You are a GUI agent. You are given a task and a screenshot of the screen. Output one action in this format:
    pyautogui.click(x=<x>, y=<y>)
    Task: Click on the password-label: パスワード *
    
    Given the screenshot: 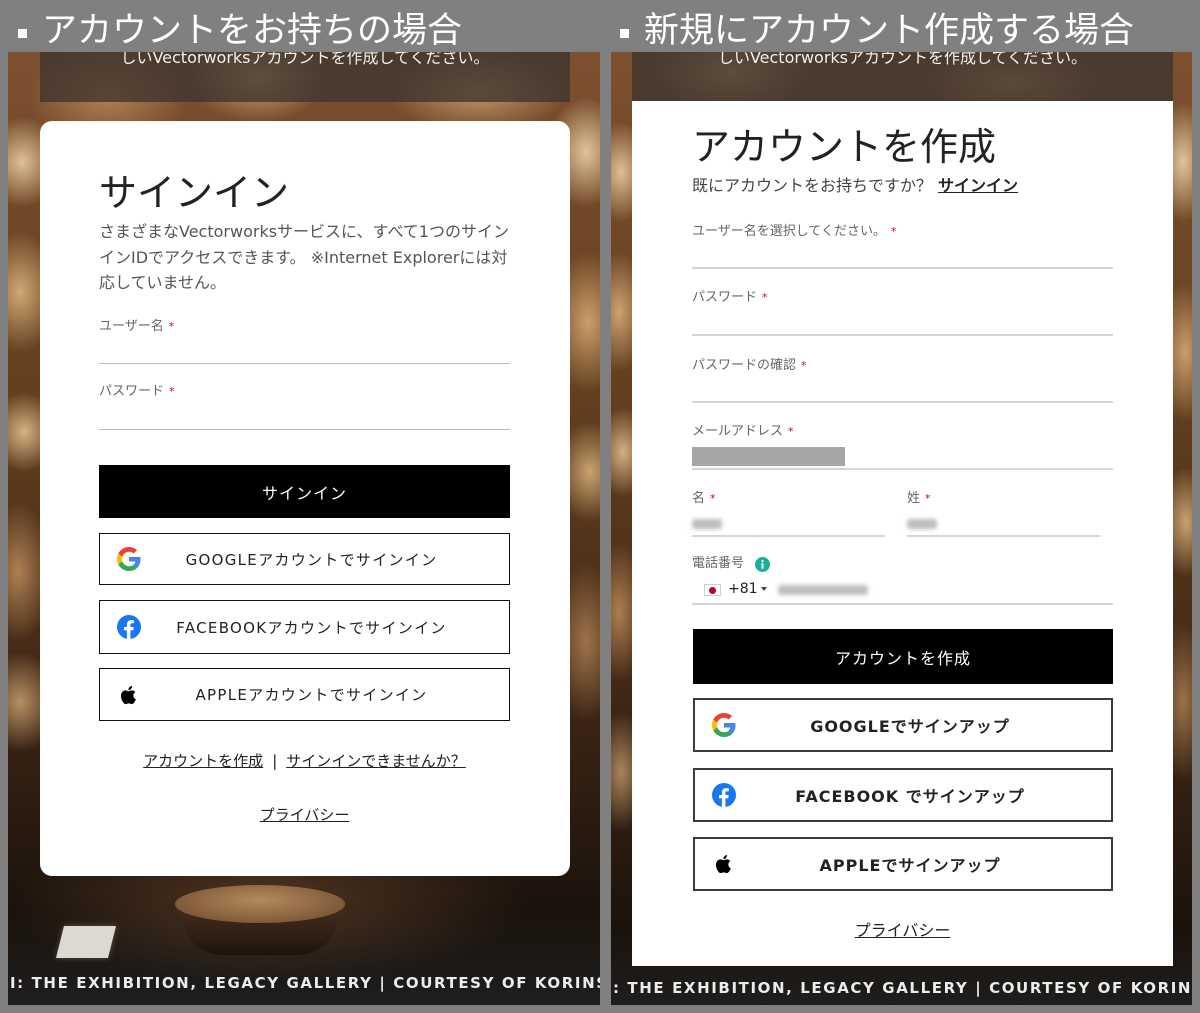 What is the action you would take?
    pyautogui.click(x=137, y=392)
    